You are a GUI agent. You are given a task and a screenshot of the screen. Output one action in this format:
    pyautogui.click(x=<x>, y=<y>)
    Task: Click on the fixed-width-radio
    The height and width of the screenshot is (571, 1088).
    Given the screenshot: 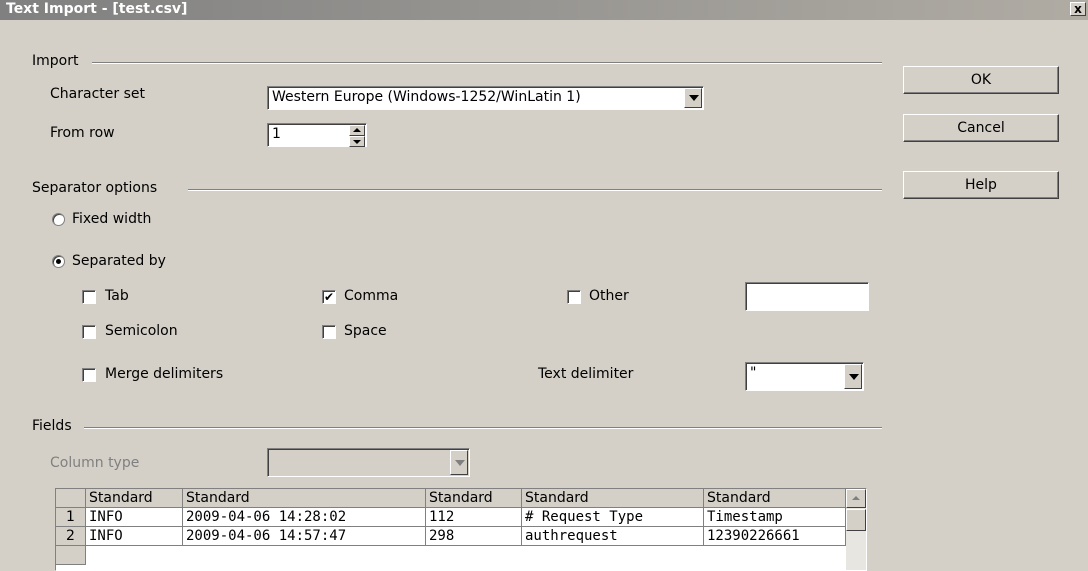 What is the action you would take?
    pyautogui.click(x=58, y=219)
    